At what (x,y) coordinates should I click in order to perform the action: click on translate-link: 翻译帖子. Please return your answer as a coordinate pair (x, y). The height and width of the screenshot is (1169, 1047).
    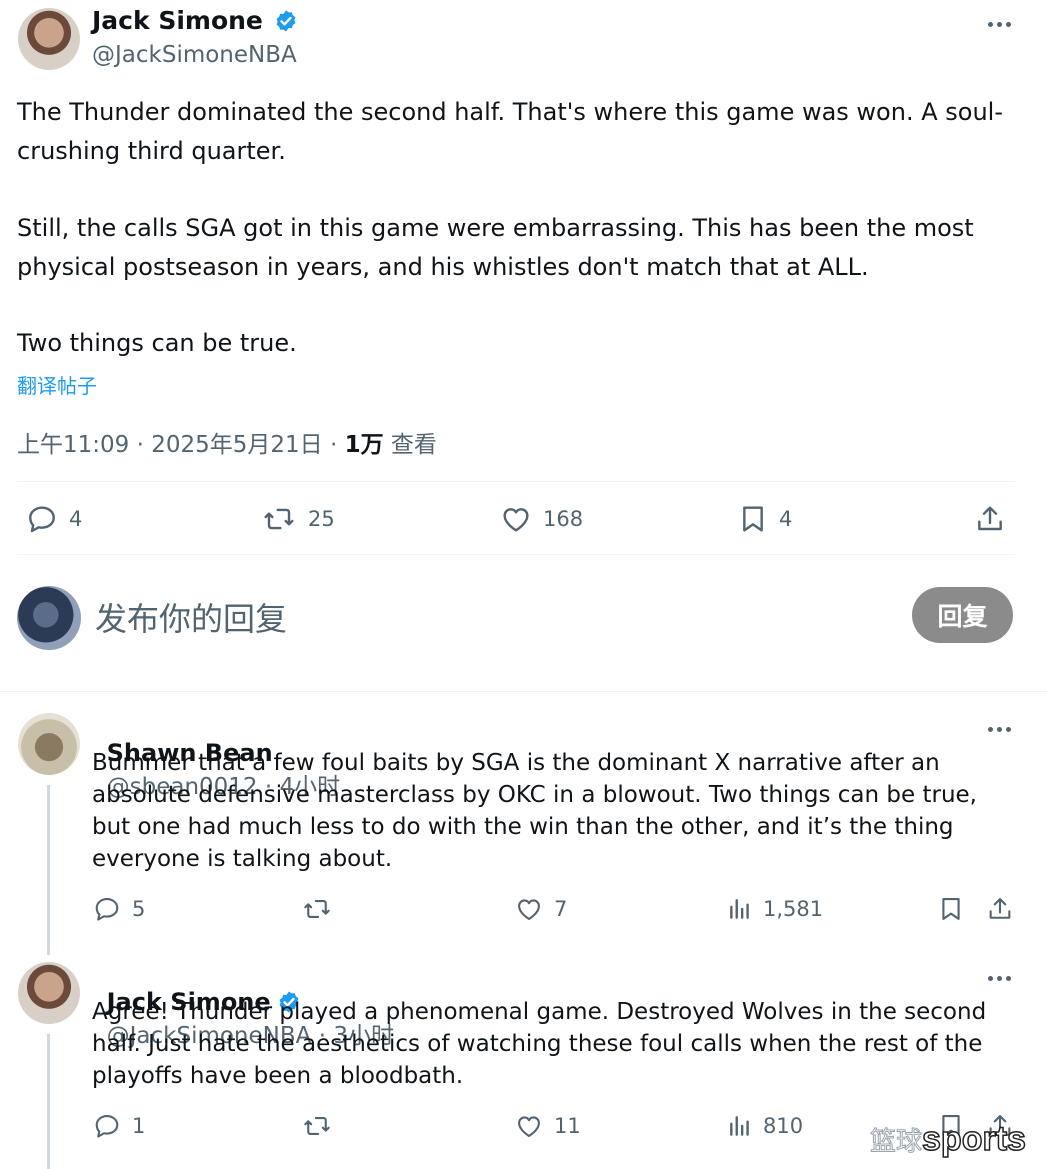
    Looking at the image, I should click on (57, 384).